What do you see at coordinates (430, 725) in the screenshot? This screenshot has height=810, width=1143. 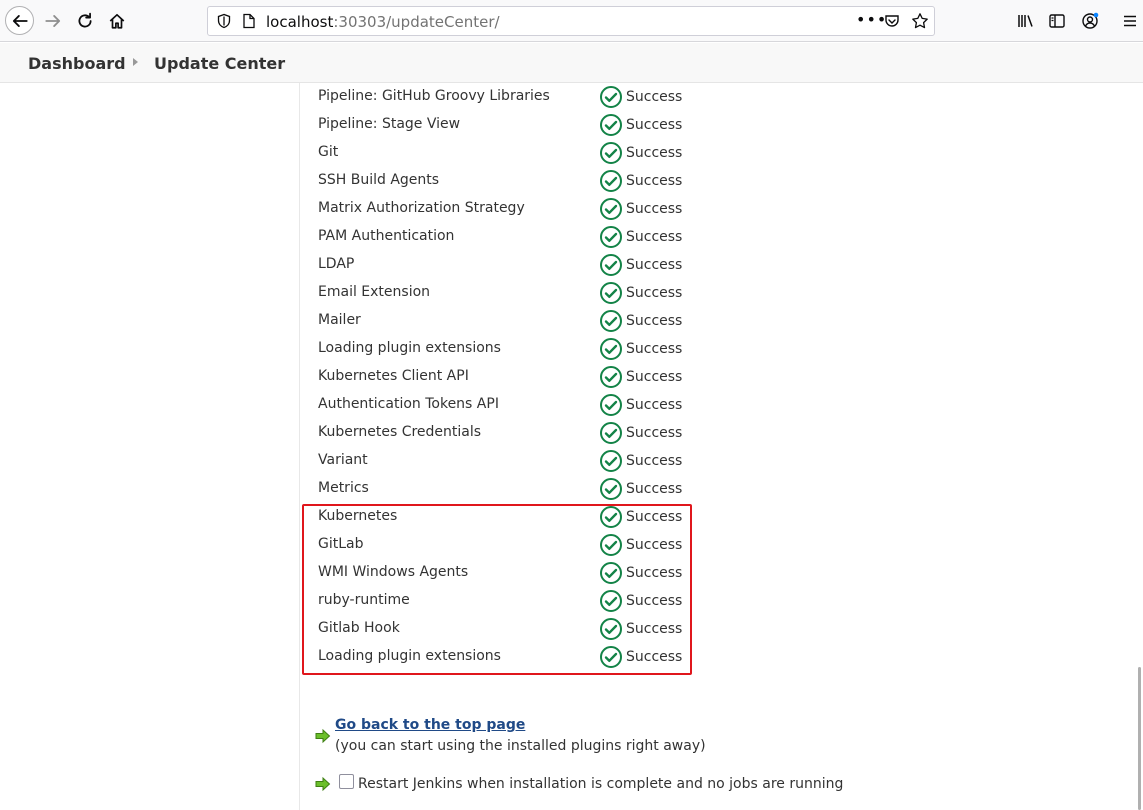 I see `go-back-top-link: Go back to the top page` at bounding box center [430, 725].